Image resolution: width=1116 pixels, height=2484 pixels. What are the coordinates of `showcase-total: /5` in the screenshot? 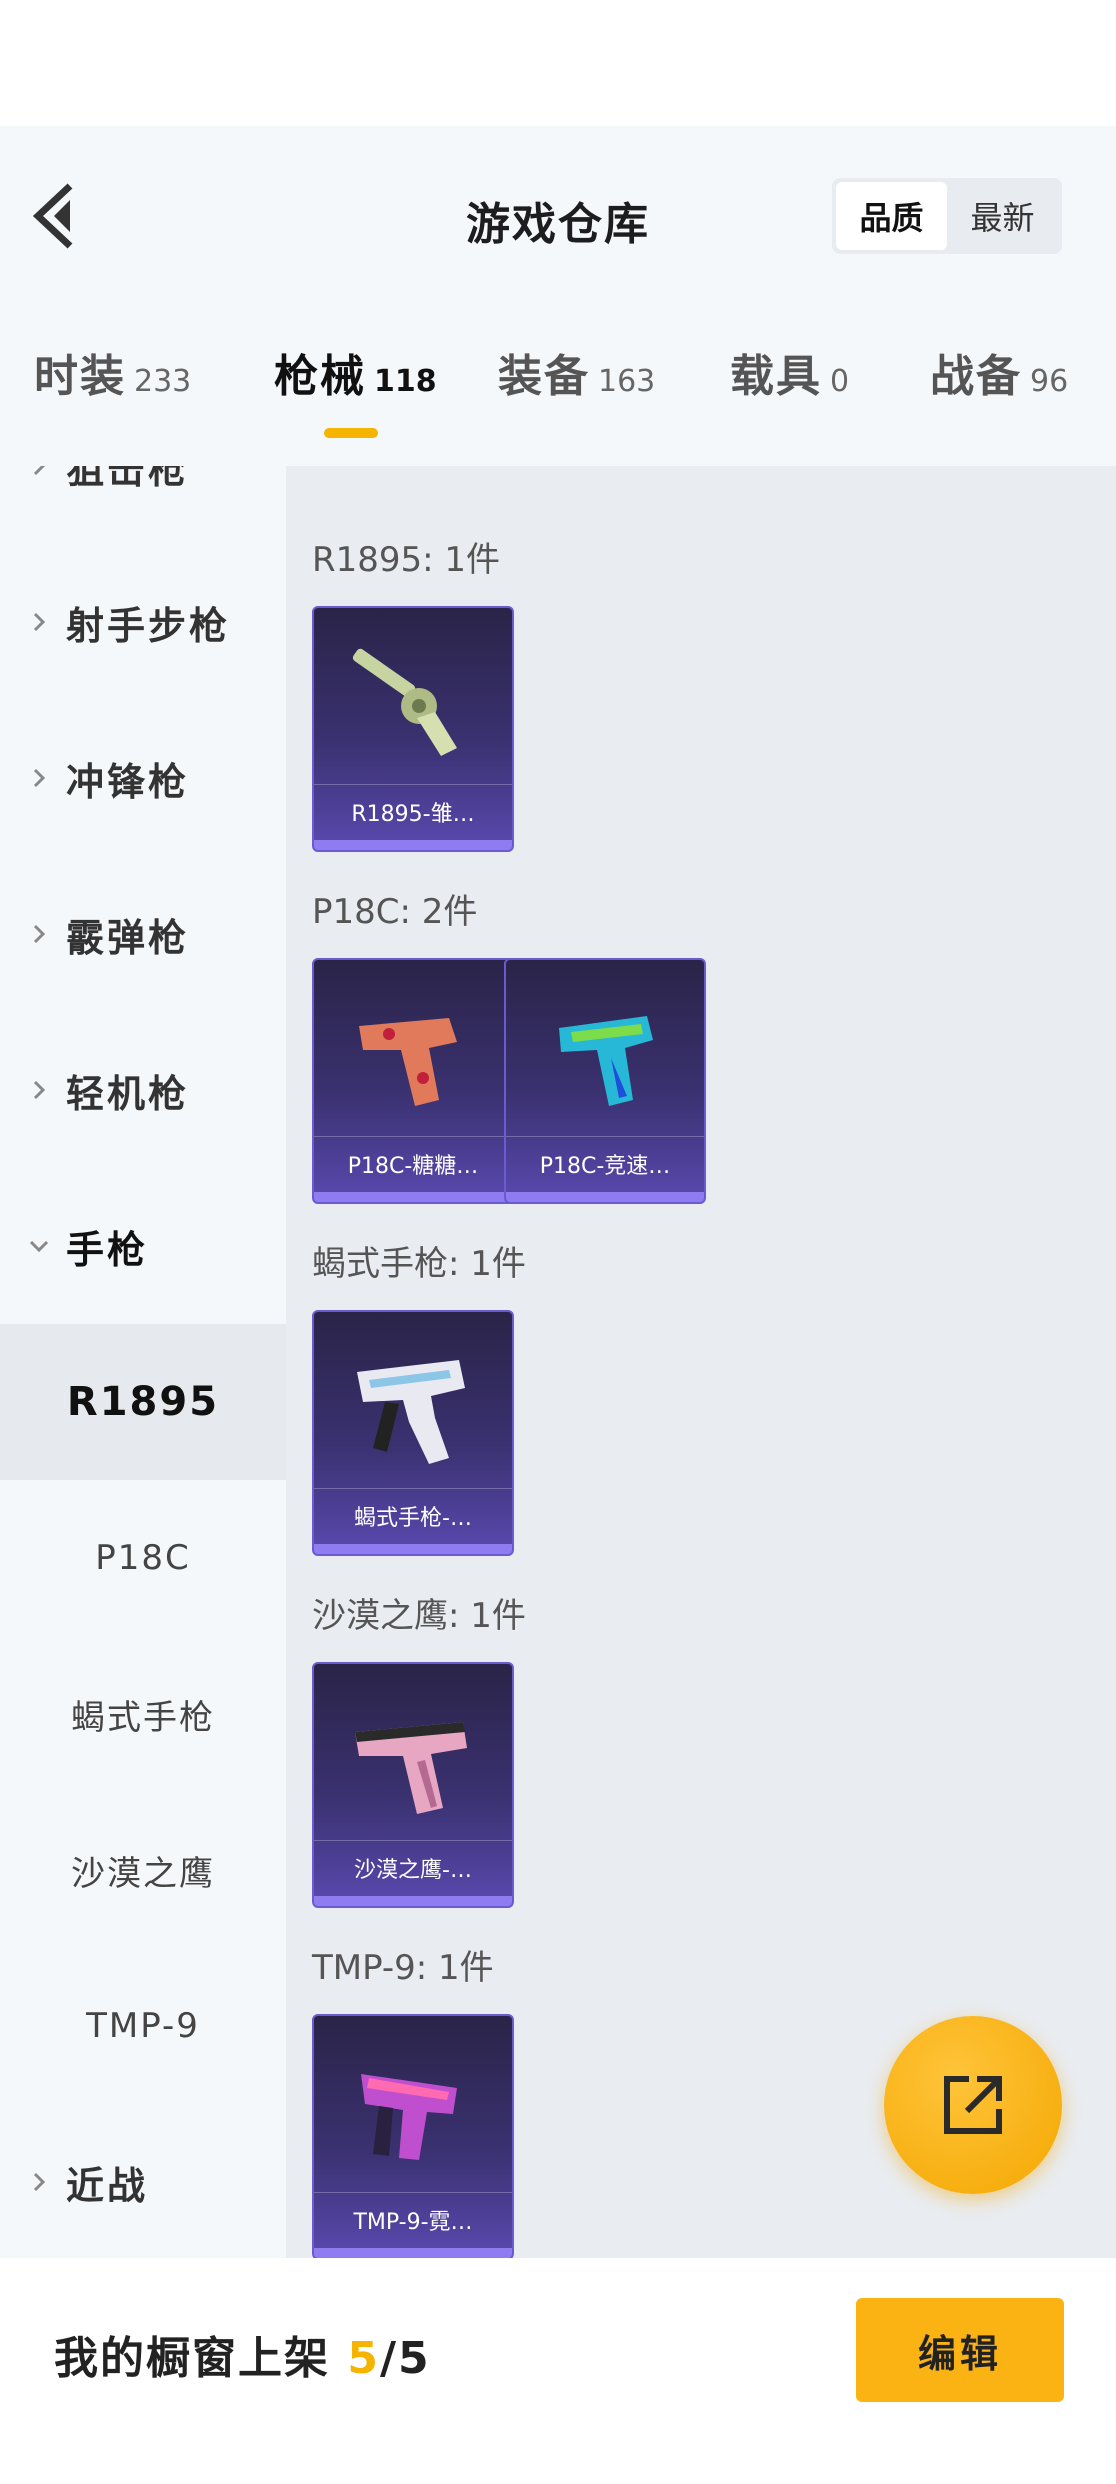 It's located at (405, 2358).